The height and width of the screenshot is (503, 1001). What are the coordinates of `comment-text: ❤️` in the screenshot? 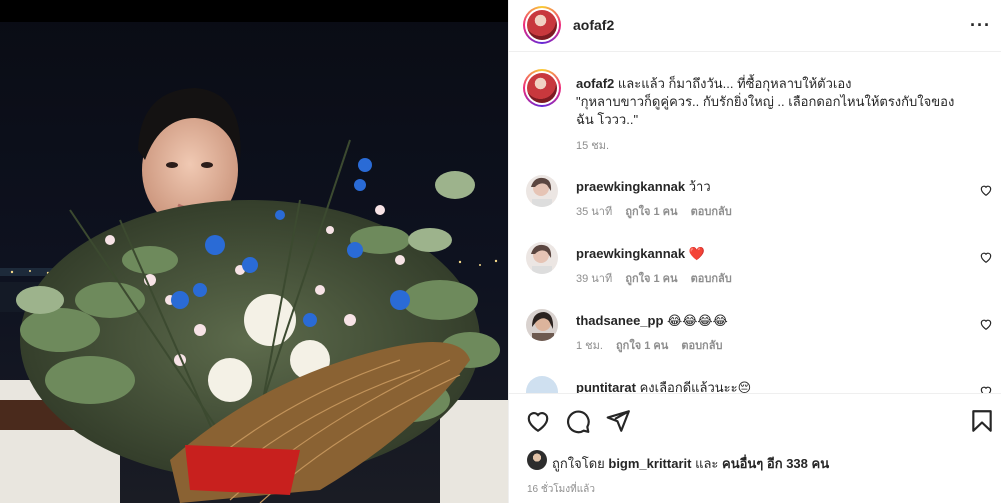 It's located at (696, 253).